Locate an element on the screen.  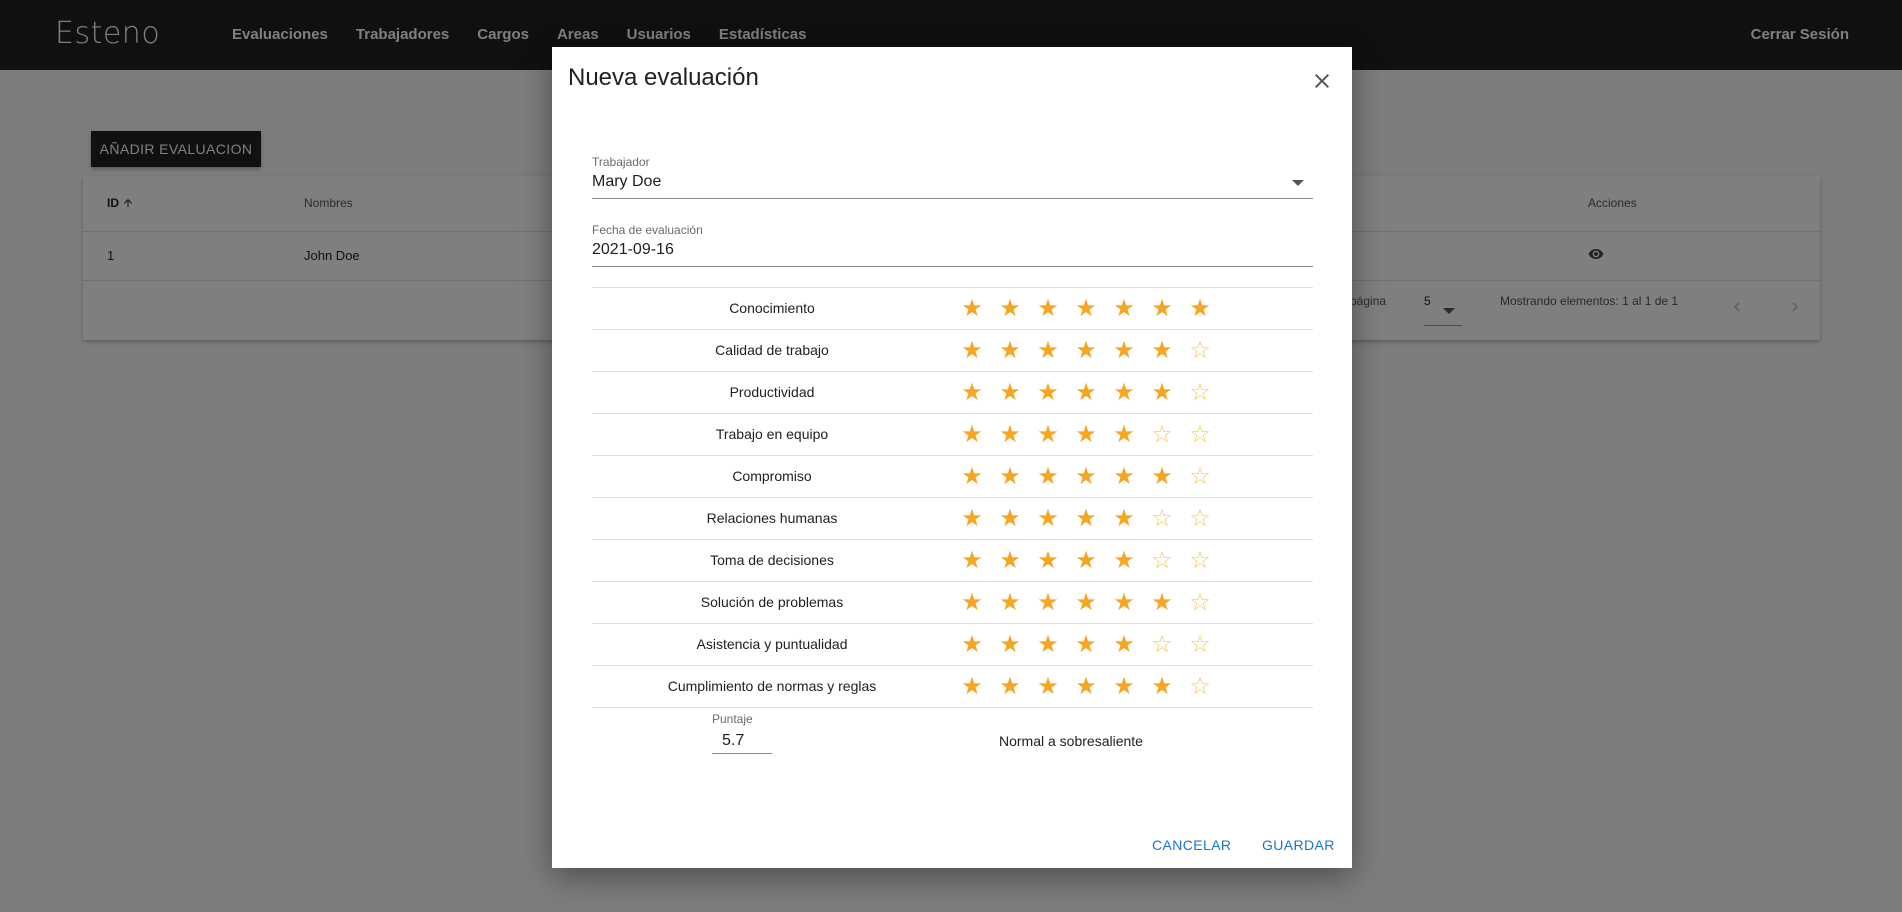
close-icon is located at coordinates (1322, 81).